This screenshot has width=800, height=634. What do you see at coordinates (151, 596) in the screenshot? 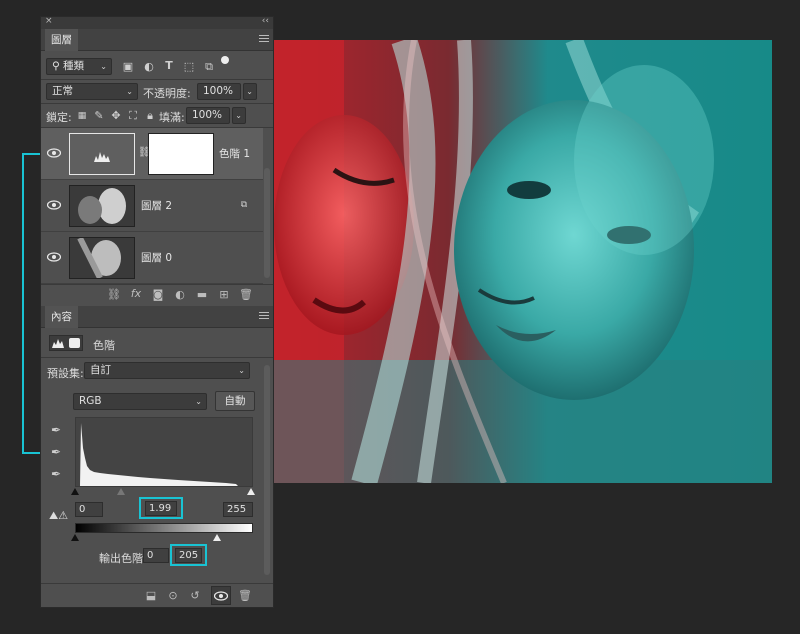
I see `clip-to-layer-icon: ⬓` at bounding box center [151, 596].